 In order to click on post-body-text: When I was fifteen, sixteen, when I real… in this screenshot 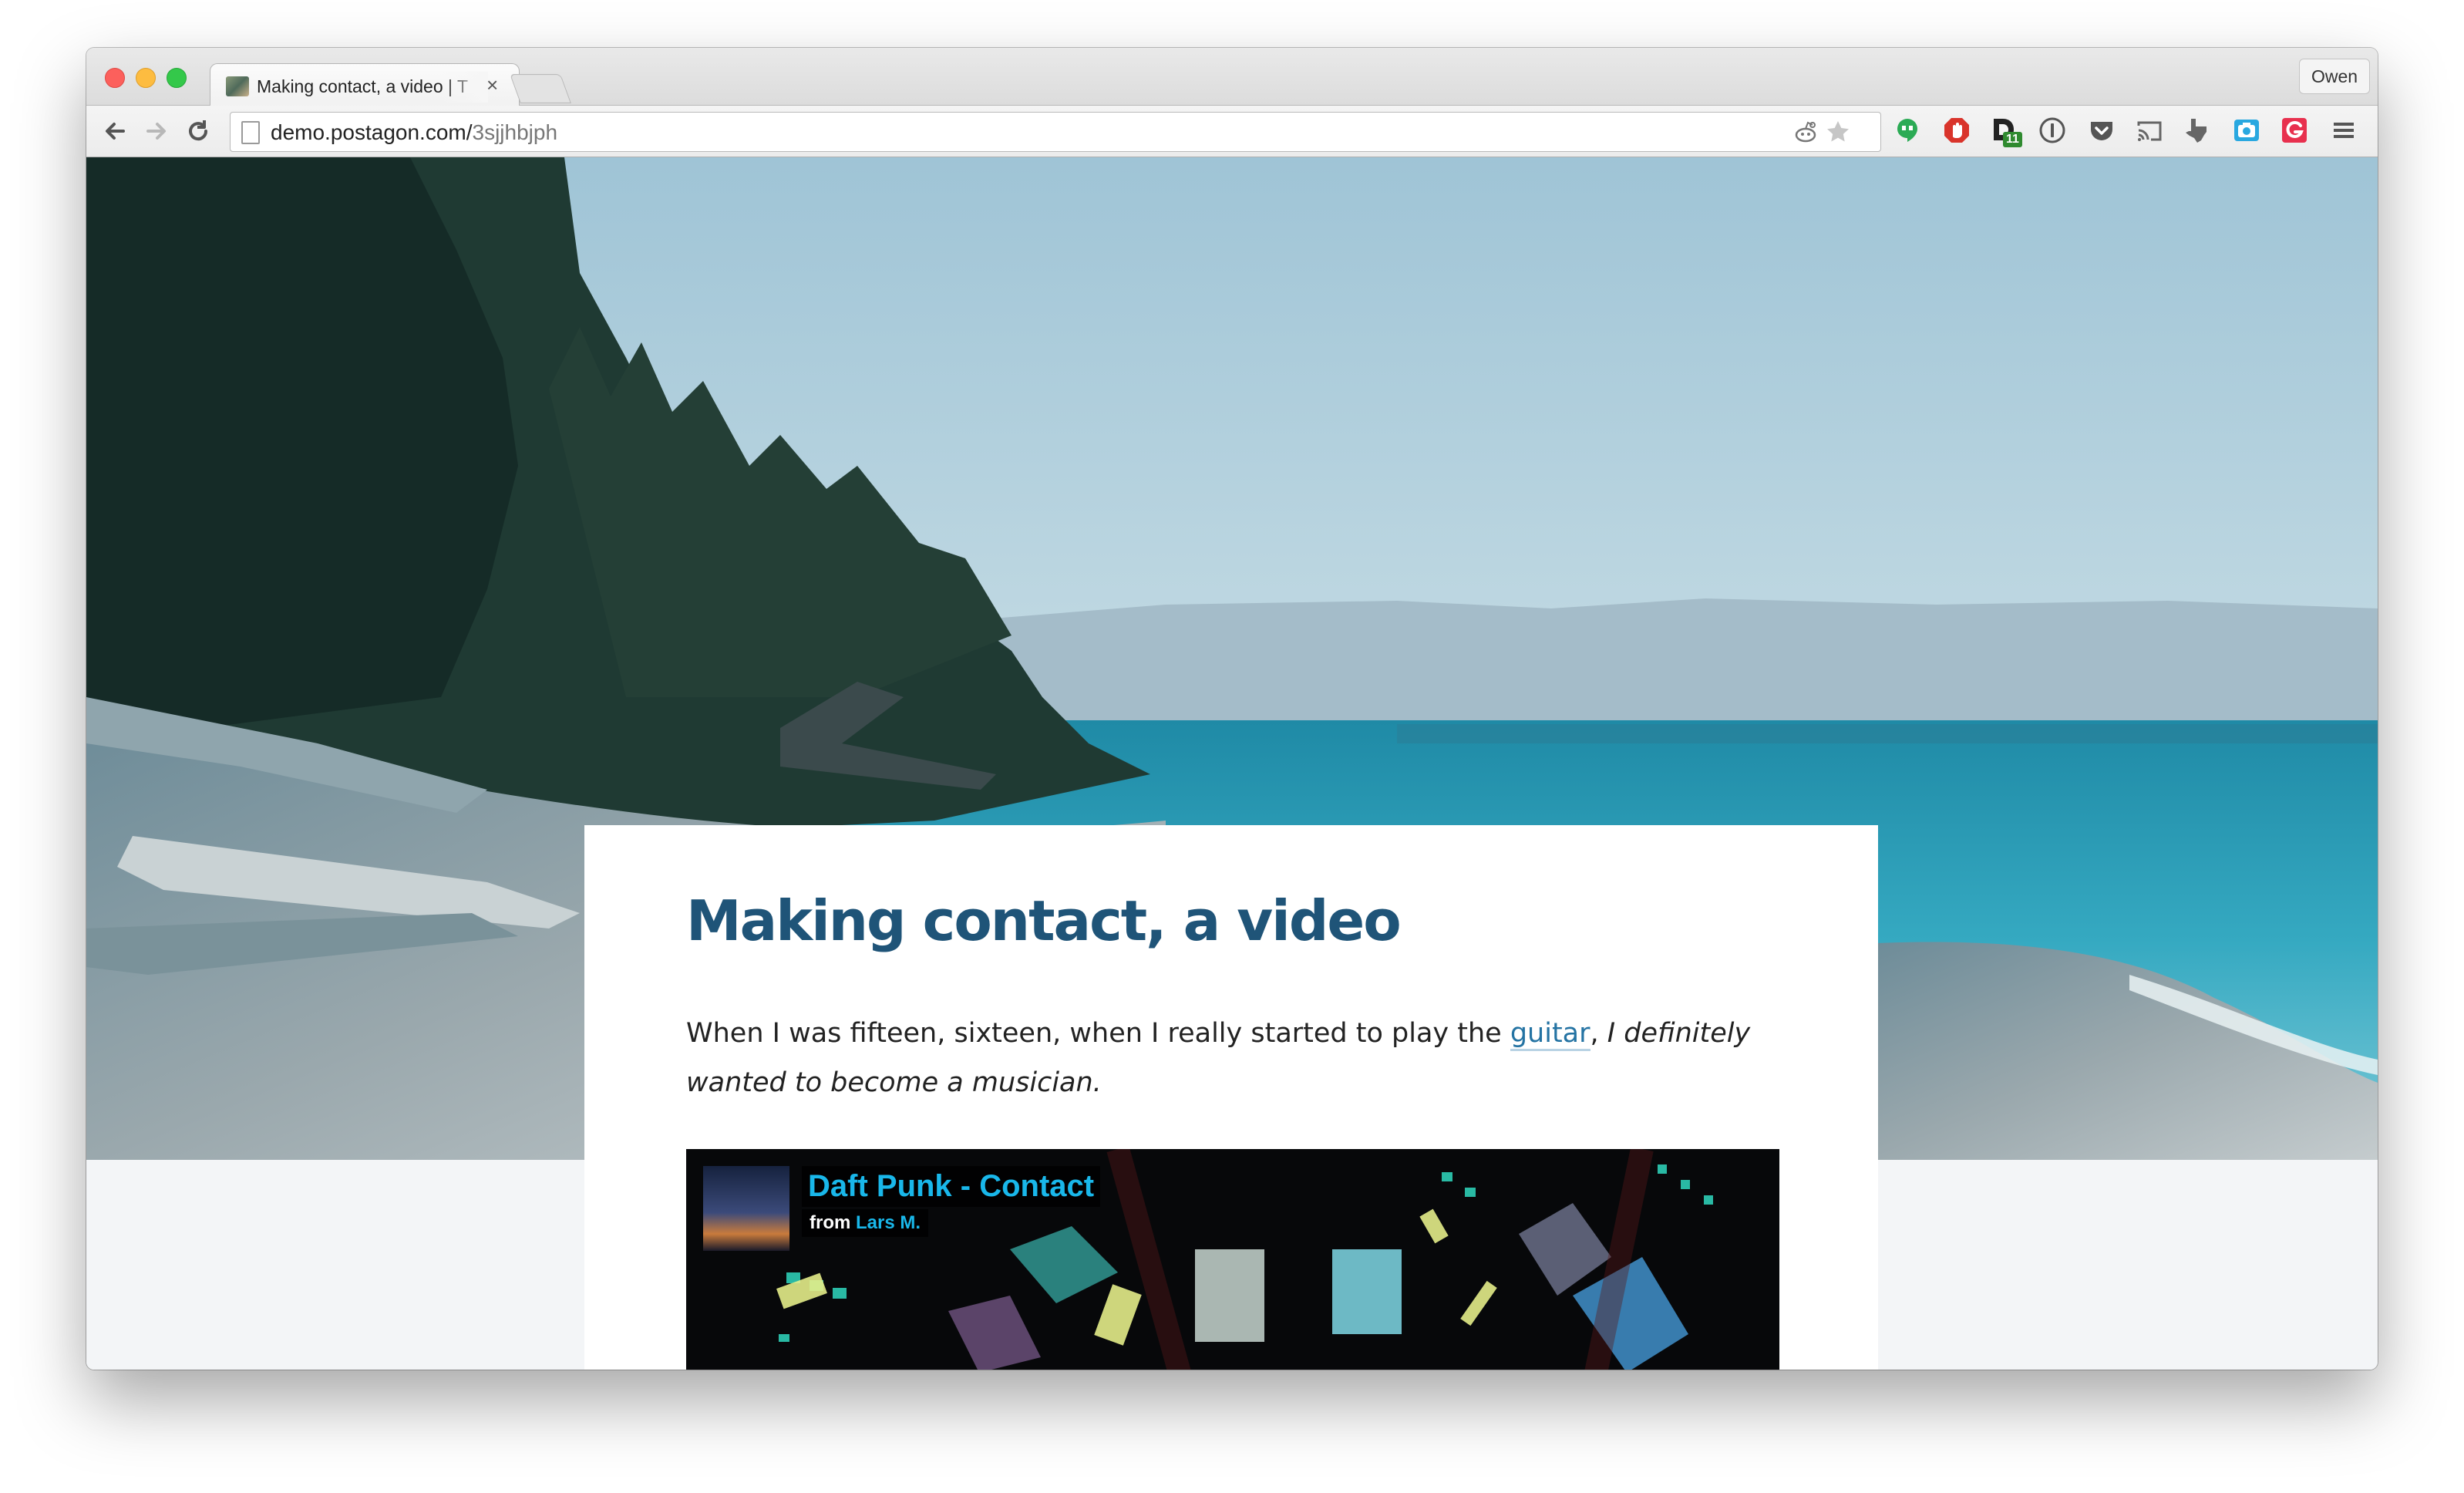, I will do `click(1098, 1034)`.